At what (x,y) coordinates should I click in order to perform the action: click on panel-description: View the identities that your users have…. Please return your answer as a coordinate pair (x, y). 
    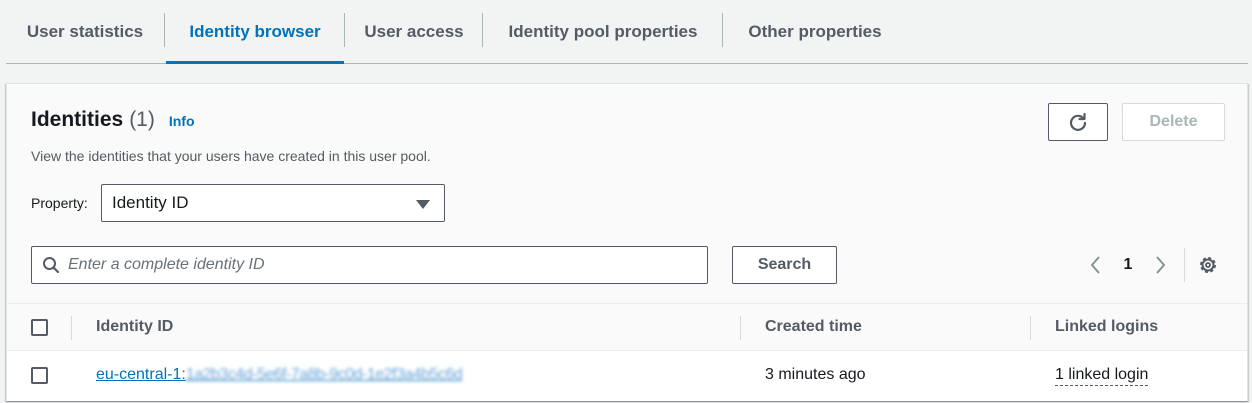
    Looking at the image, I should click on (231, 156).